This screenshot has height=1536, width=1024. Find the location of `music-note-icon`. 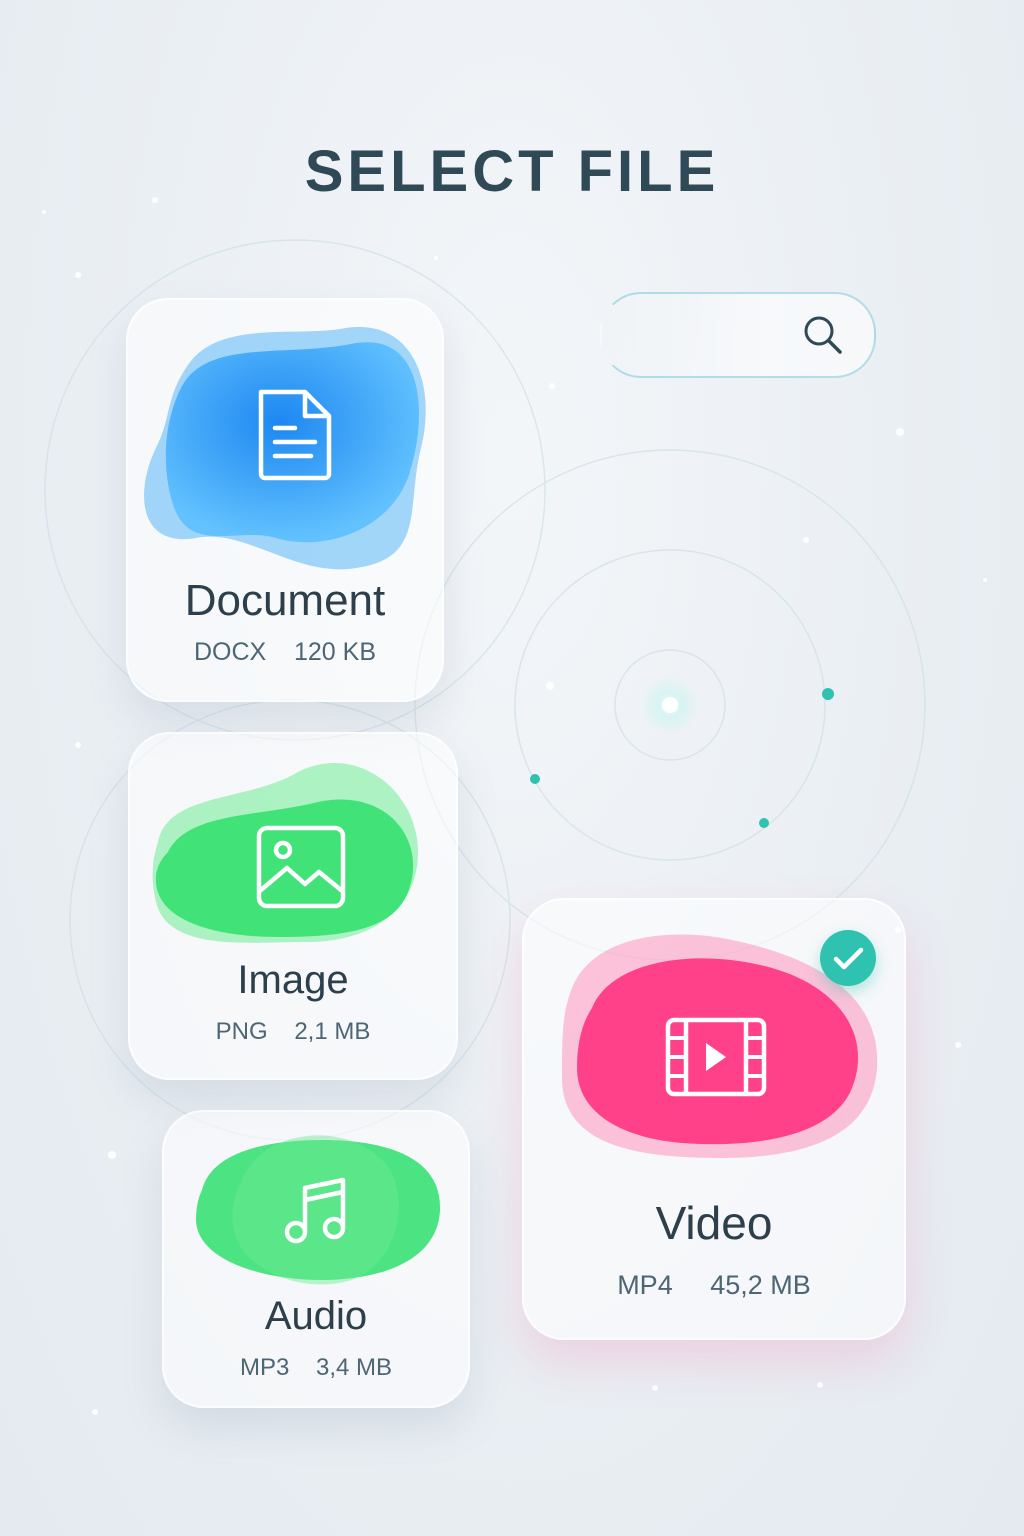

music-note-icon is located at coordinates (315, 1210).